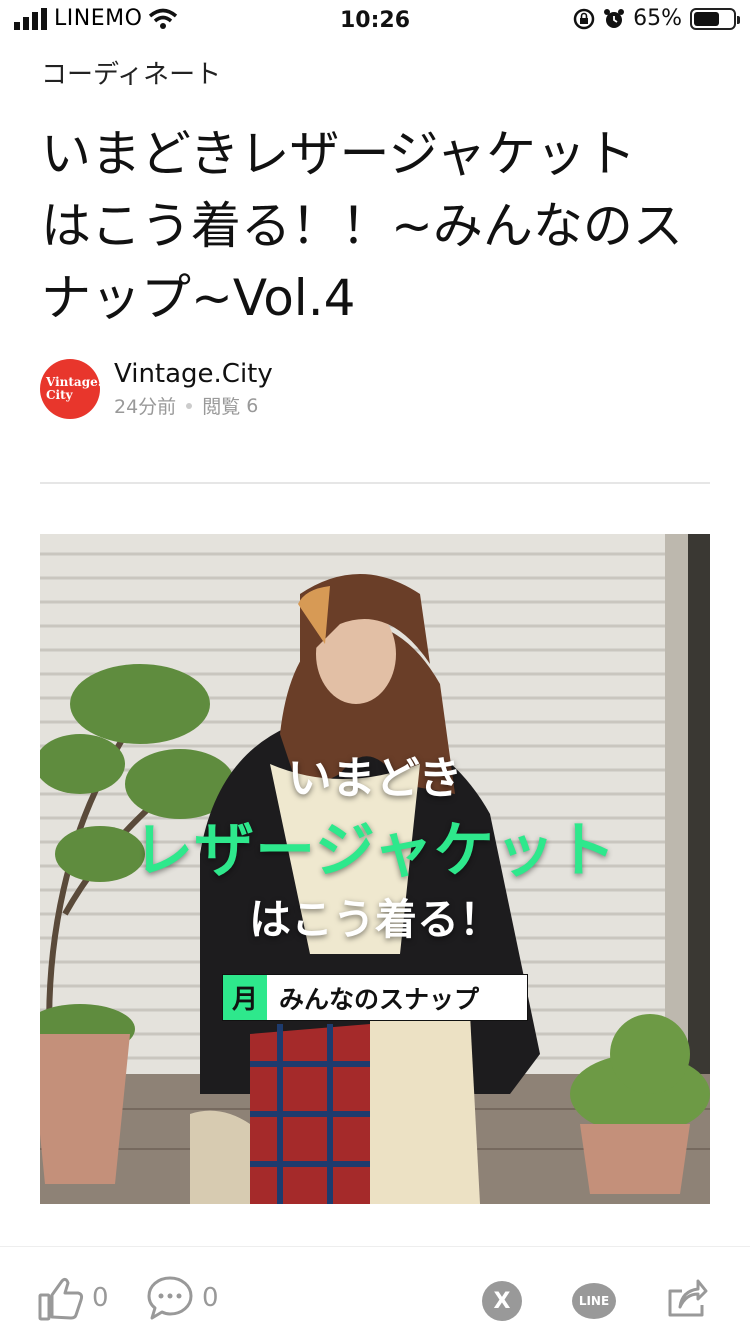 This screenshot has width=750, height=1334. What do you see at coordinates (74, 381) in the screenshot?
I see `avatar-text: Vintage.` at bounding box center [74, 381].